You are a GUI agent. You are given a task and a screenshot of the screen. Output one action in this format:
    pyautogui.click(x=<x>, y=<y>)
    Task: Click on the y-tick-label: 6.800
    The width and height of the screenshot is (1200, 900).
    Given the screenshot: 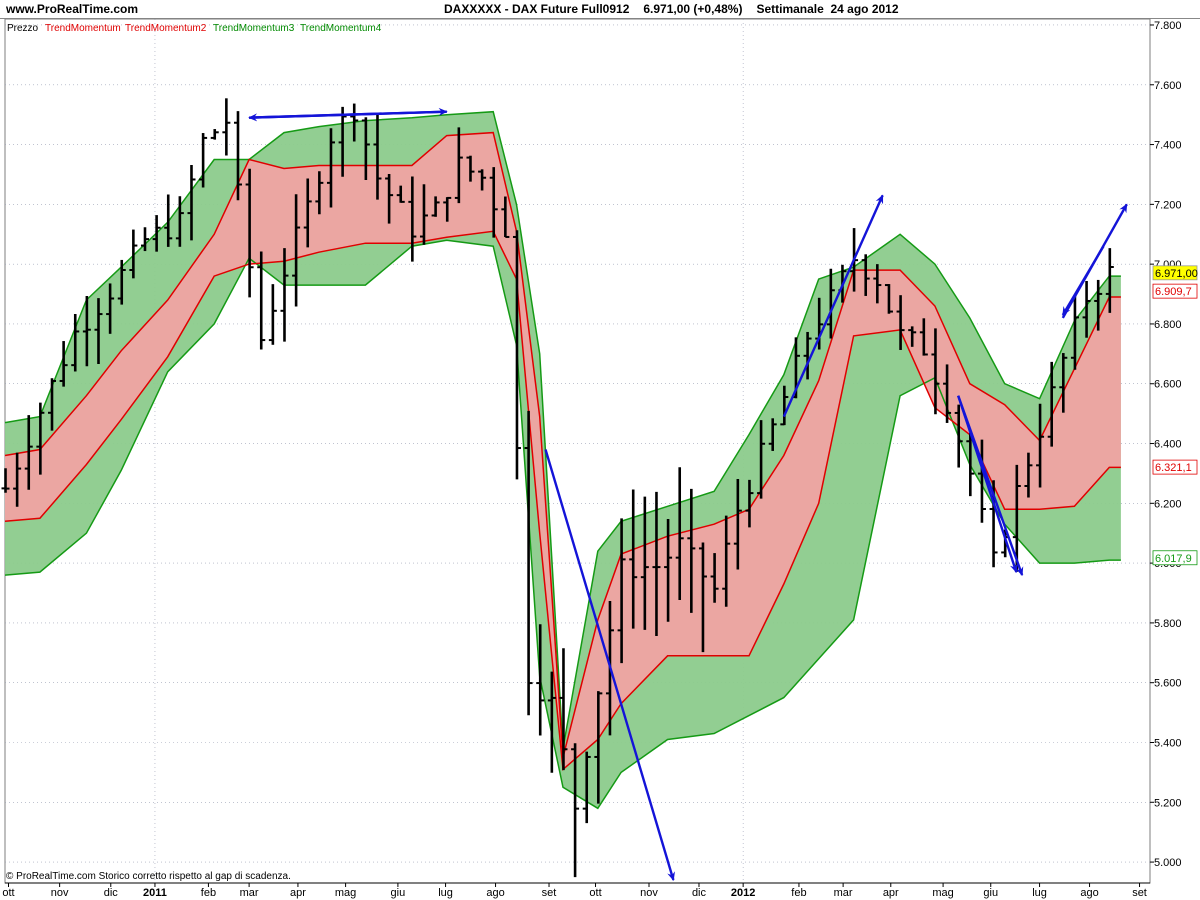 What is the action you would take?
    pyautogui.click(x=1168, y=325)
    